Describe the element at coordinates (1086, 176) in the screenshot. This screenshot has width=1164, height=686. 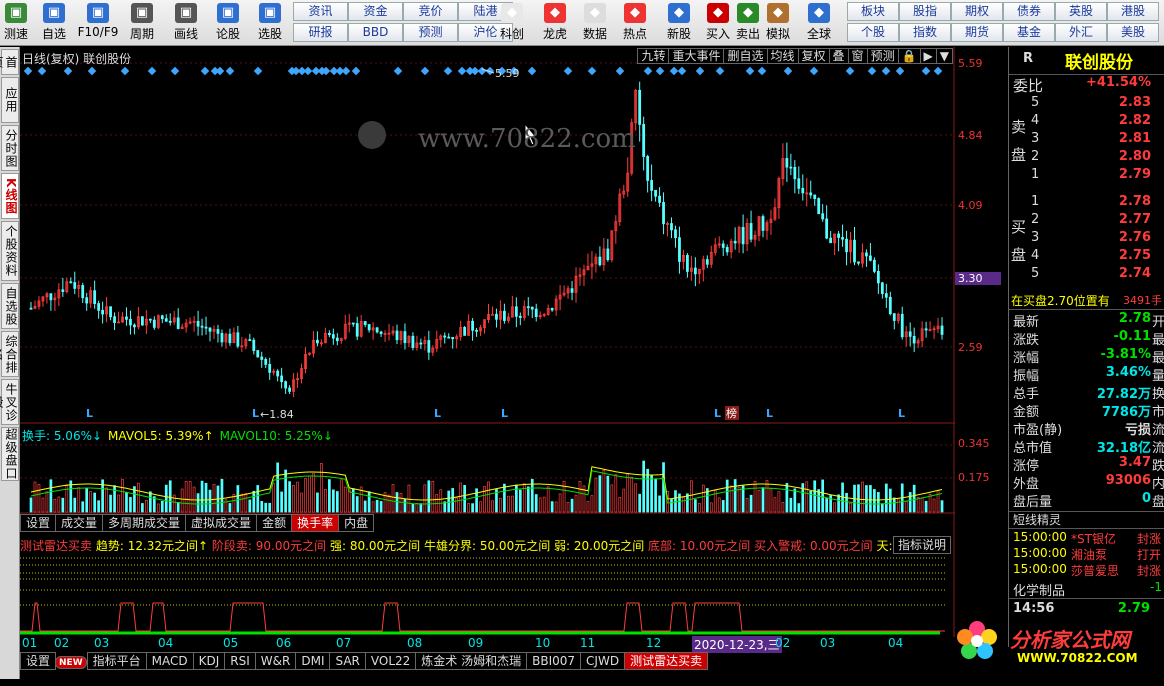
I see `sell-level: 1 2.79` at that location.